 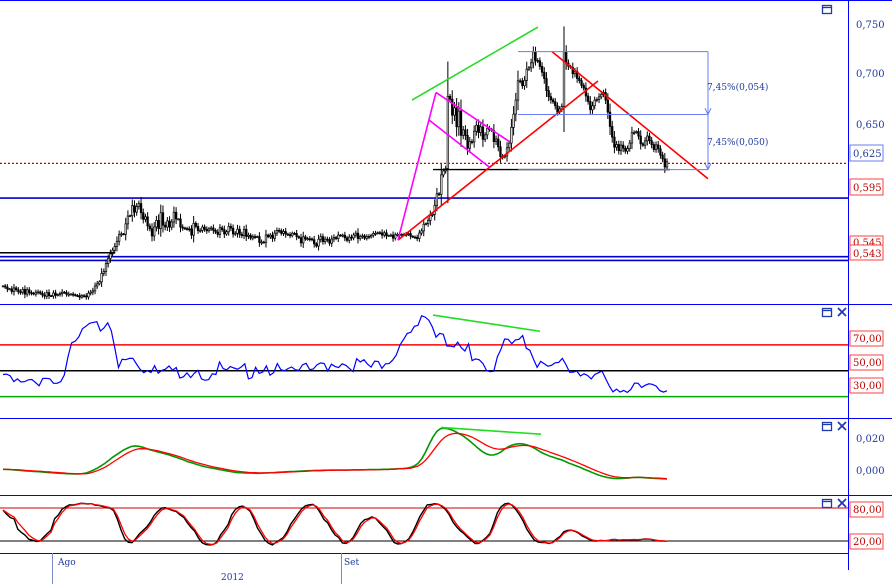 I want to click on support-price-label: 0,543, so click(x=867, y=254).